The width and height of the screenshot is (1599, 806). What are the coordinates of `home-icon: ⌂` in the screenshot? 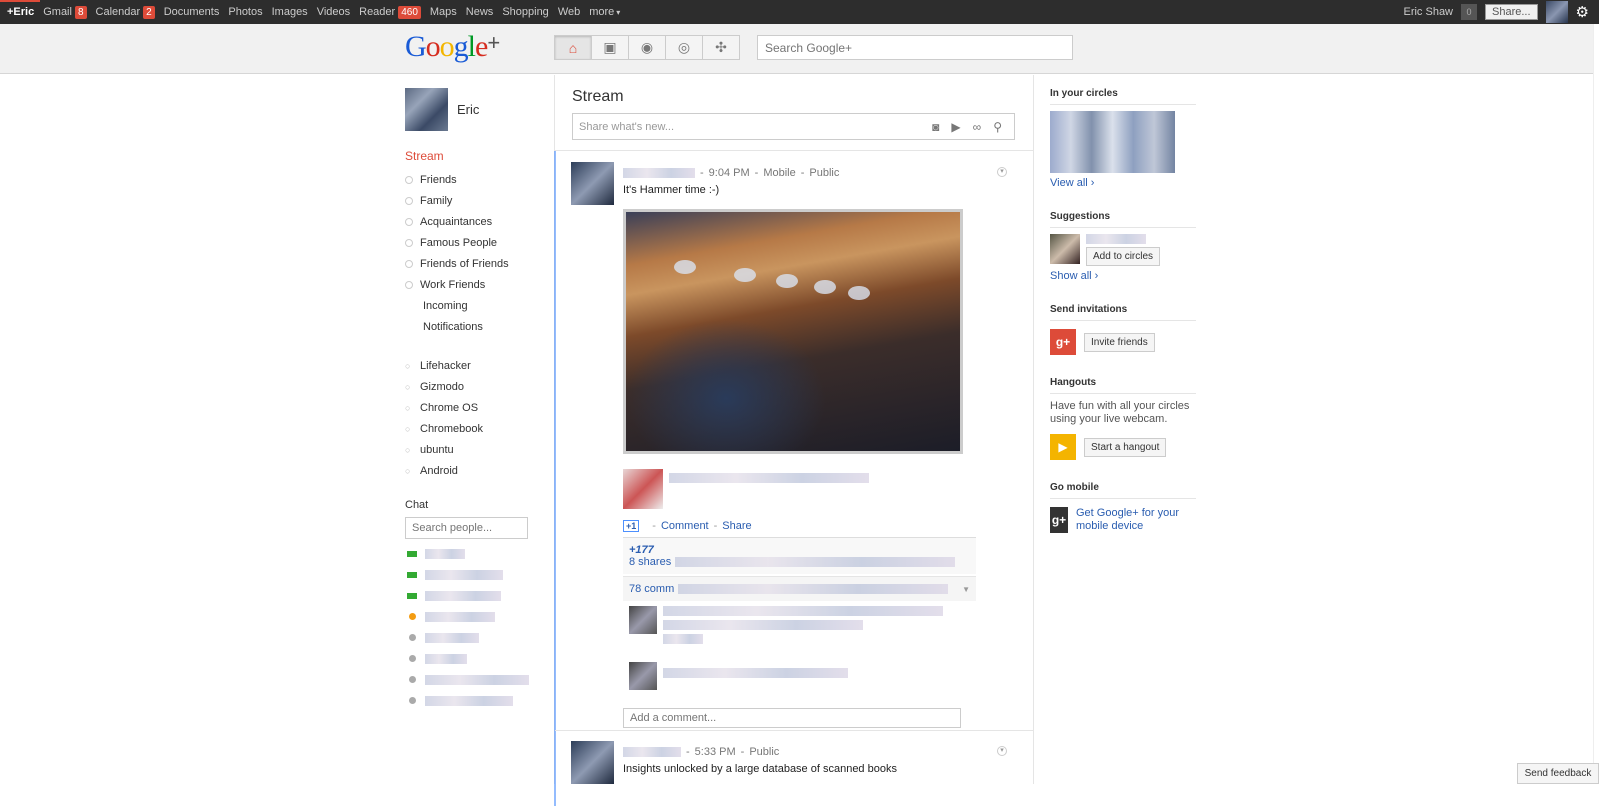 It's located at (573, 47).